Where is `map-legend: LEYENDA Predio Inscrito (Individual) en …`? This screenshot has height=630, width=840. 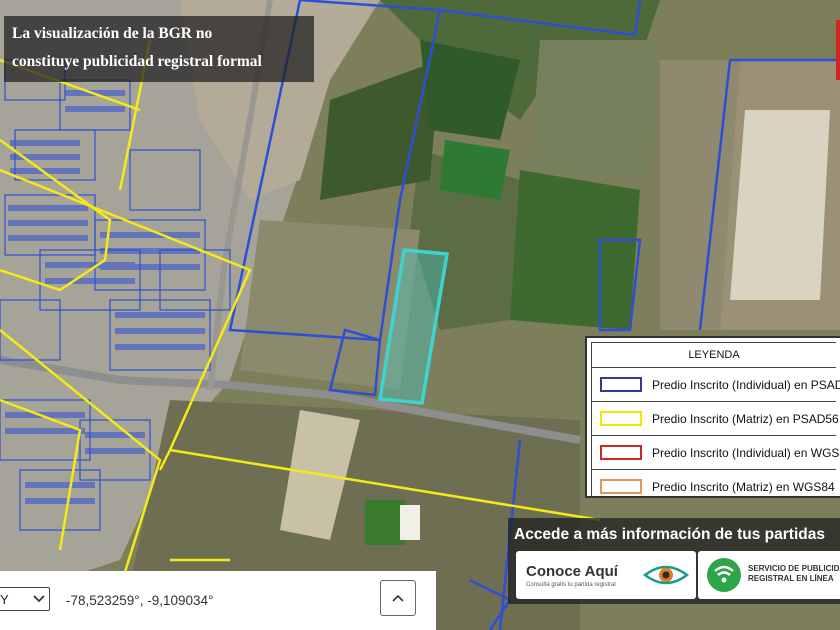
map-legend: LEYENDA Predio Inscrito (Individual) en … is located at coordinates (712, 417).